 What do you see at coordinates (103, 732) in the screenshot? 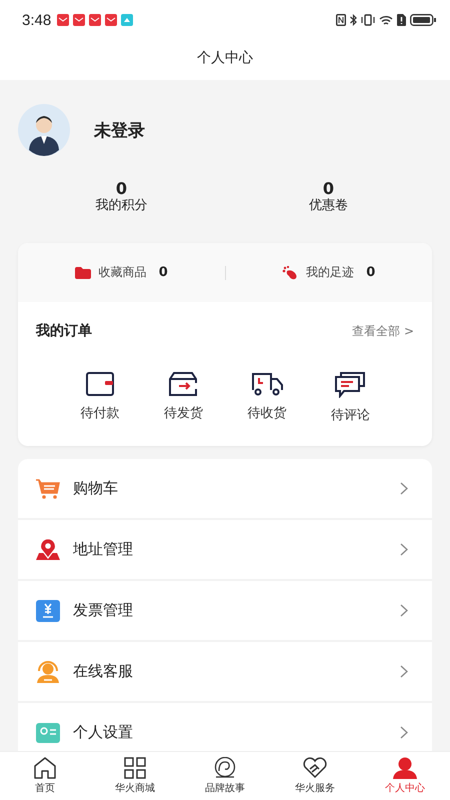
I see `menu-item: 个人设置` at bounding box center [103, 732].